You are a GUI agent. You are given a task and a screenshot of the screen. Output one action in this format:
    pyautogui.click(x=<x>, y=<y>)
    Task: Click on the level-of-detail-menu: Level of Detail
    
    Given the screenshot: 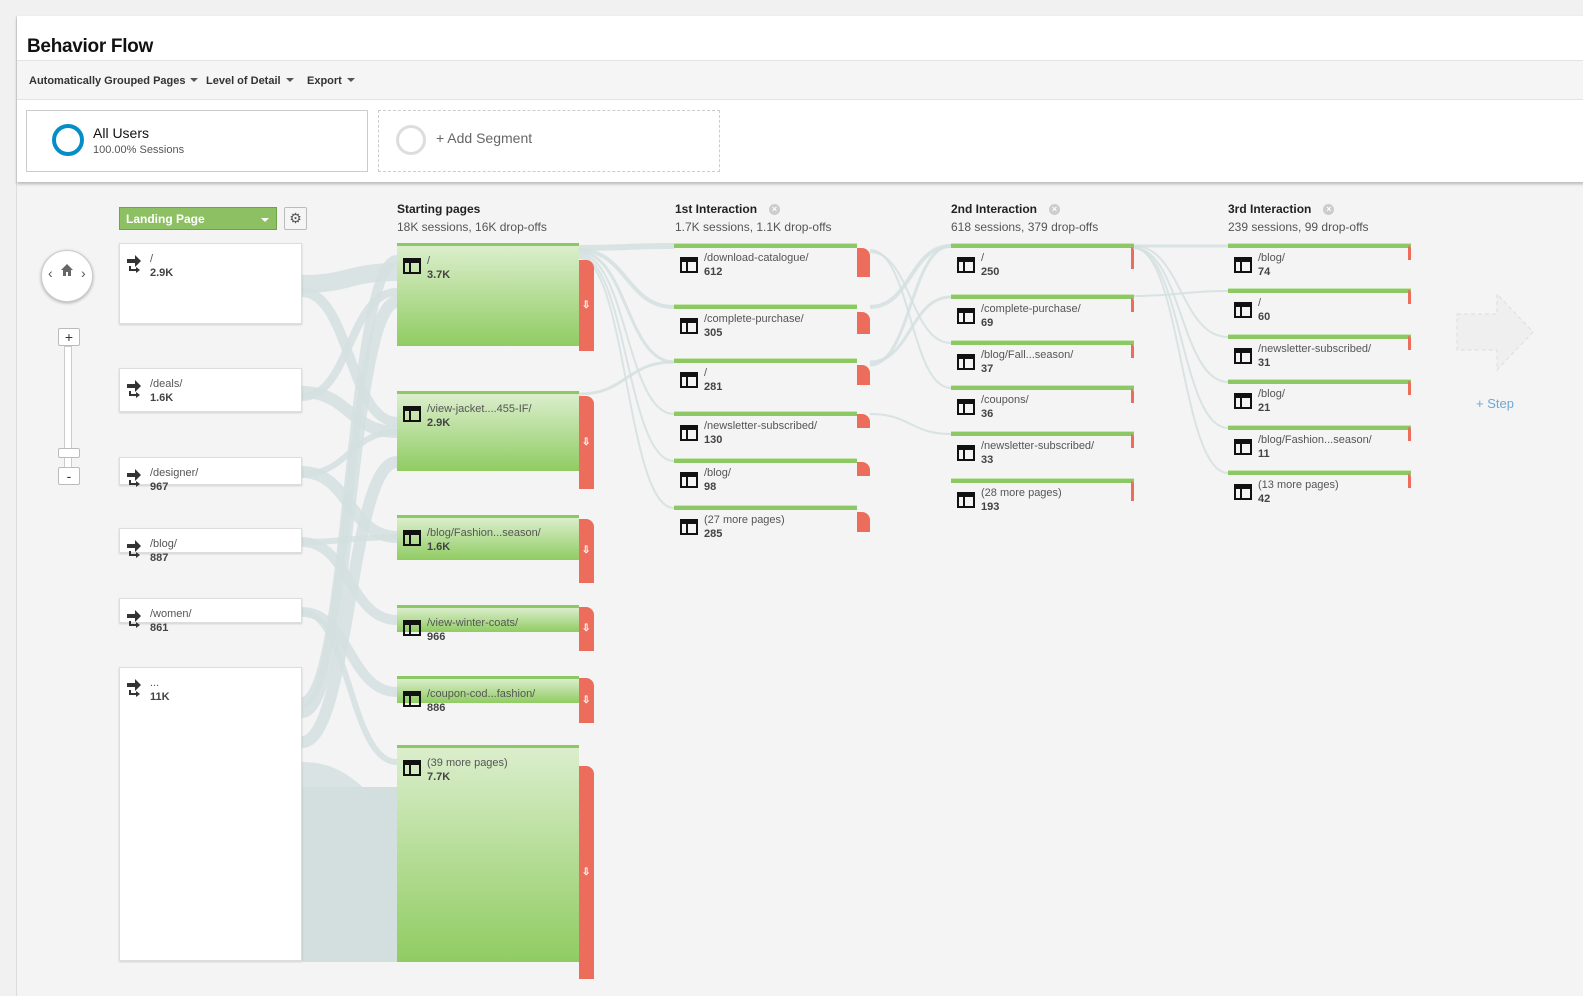 What is the action you would take?
    pyautogui.click(x=250, y=81)
    